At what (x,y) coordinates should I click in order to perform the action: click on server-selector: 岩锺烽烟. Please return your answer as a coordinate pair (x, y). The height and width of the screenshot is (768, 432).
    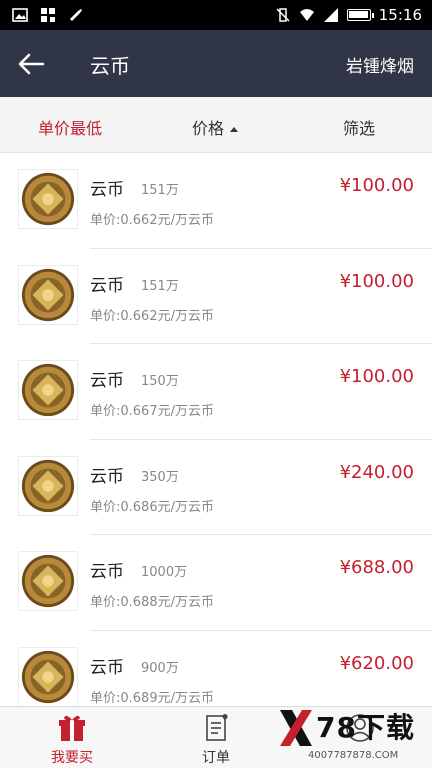
    Looking at the image, I should click on (380, 64).